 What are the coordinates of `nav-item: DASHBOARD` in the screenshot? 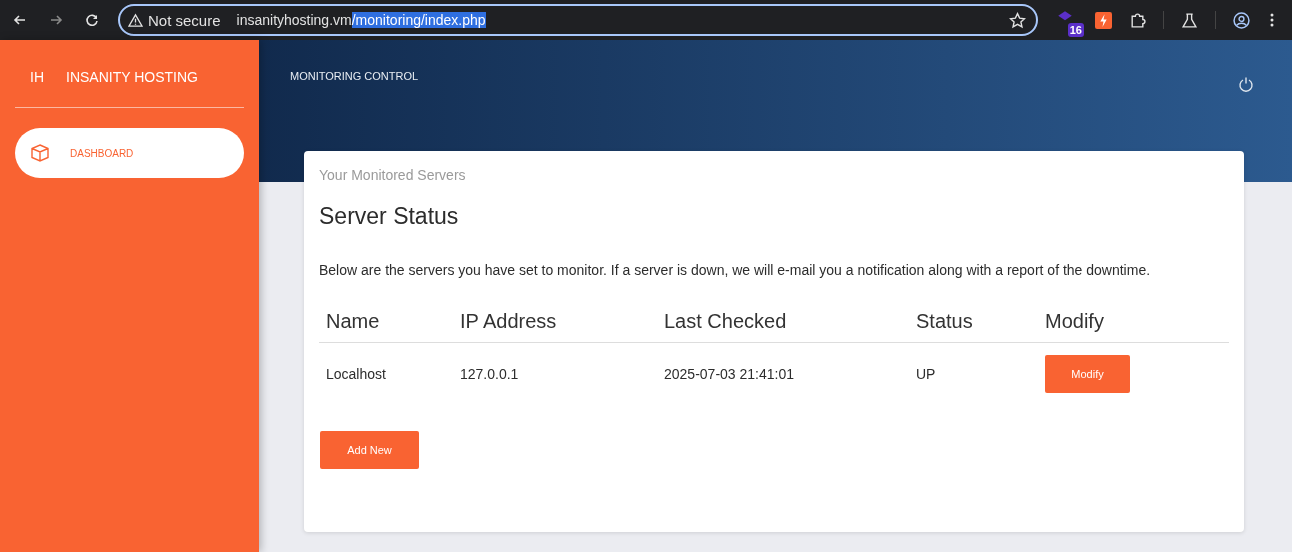 It's located at (129, 153).